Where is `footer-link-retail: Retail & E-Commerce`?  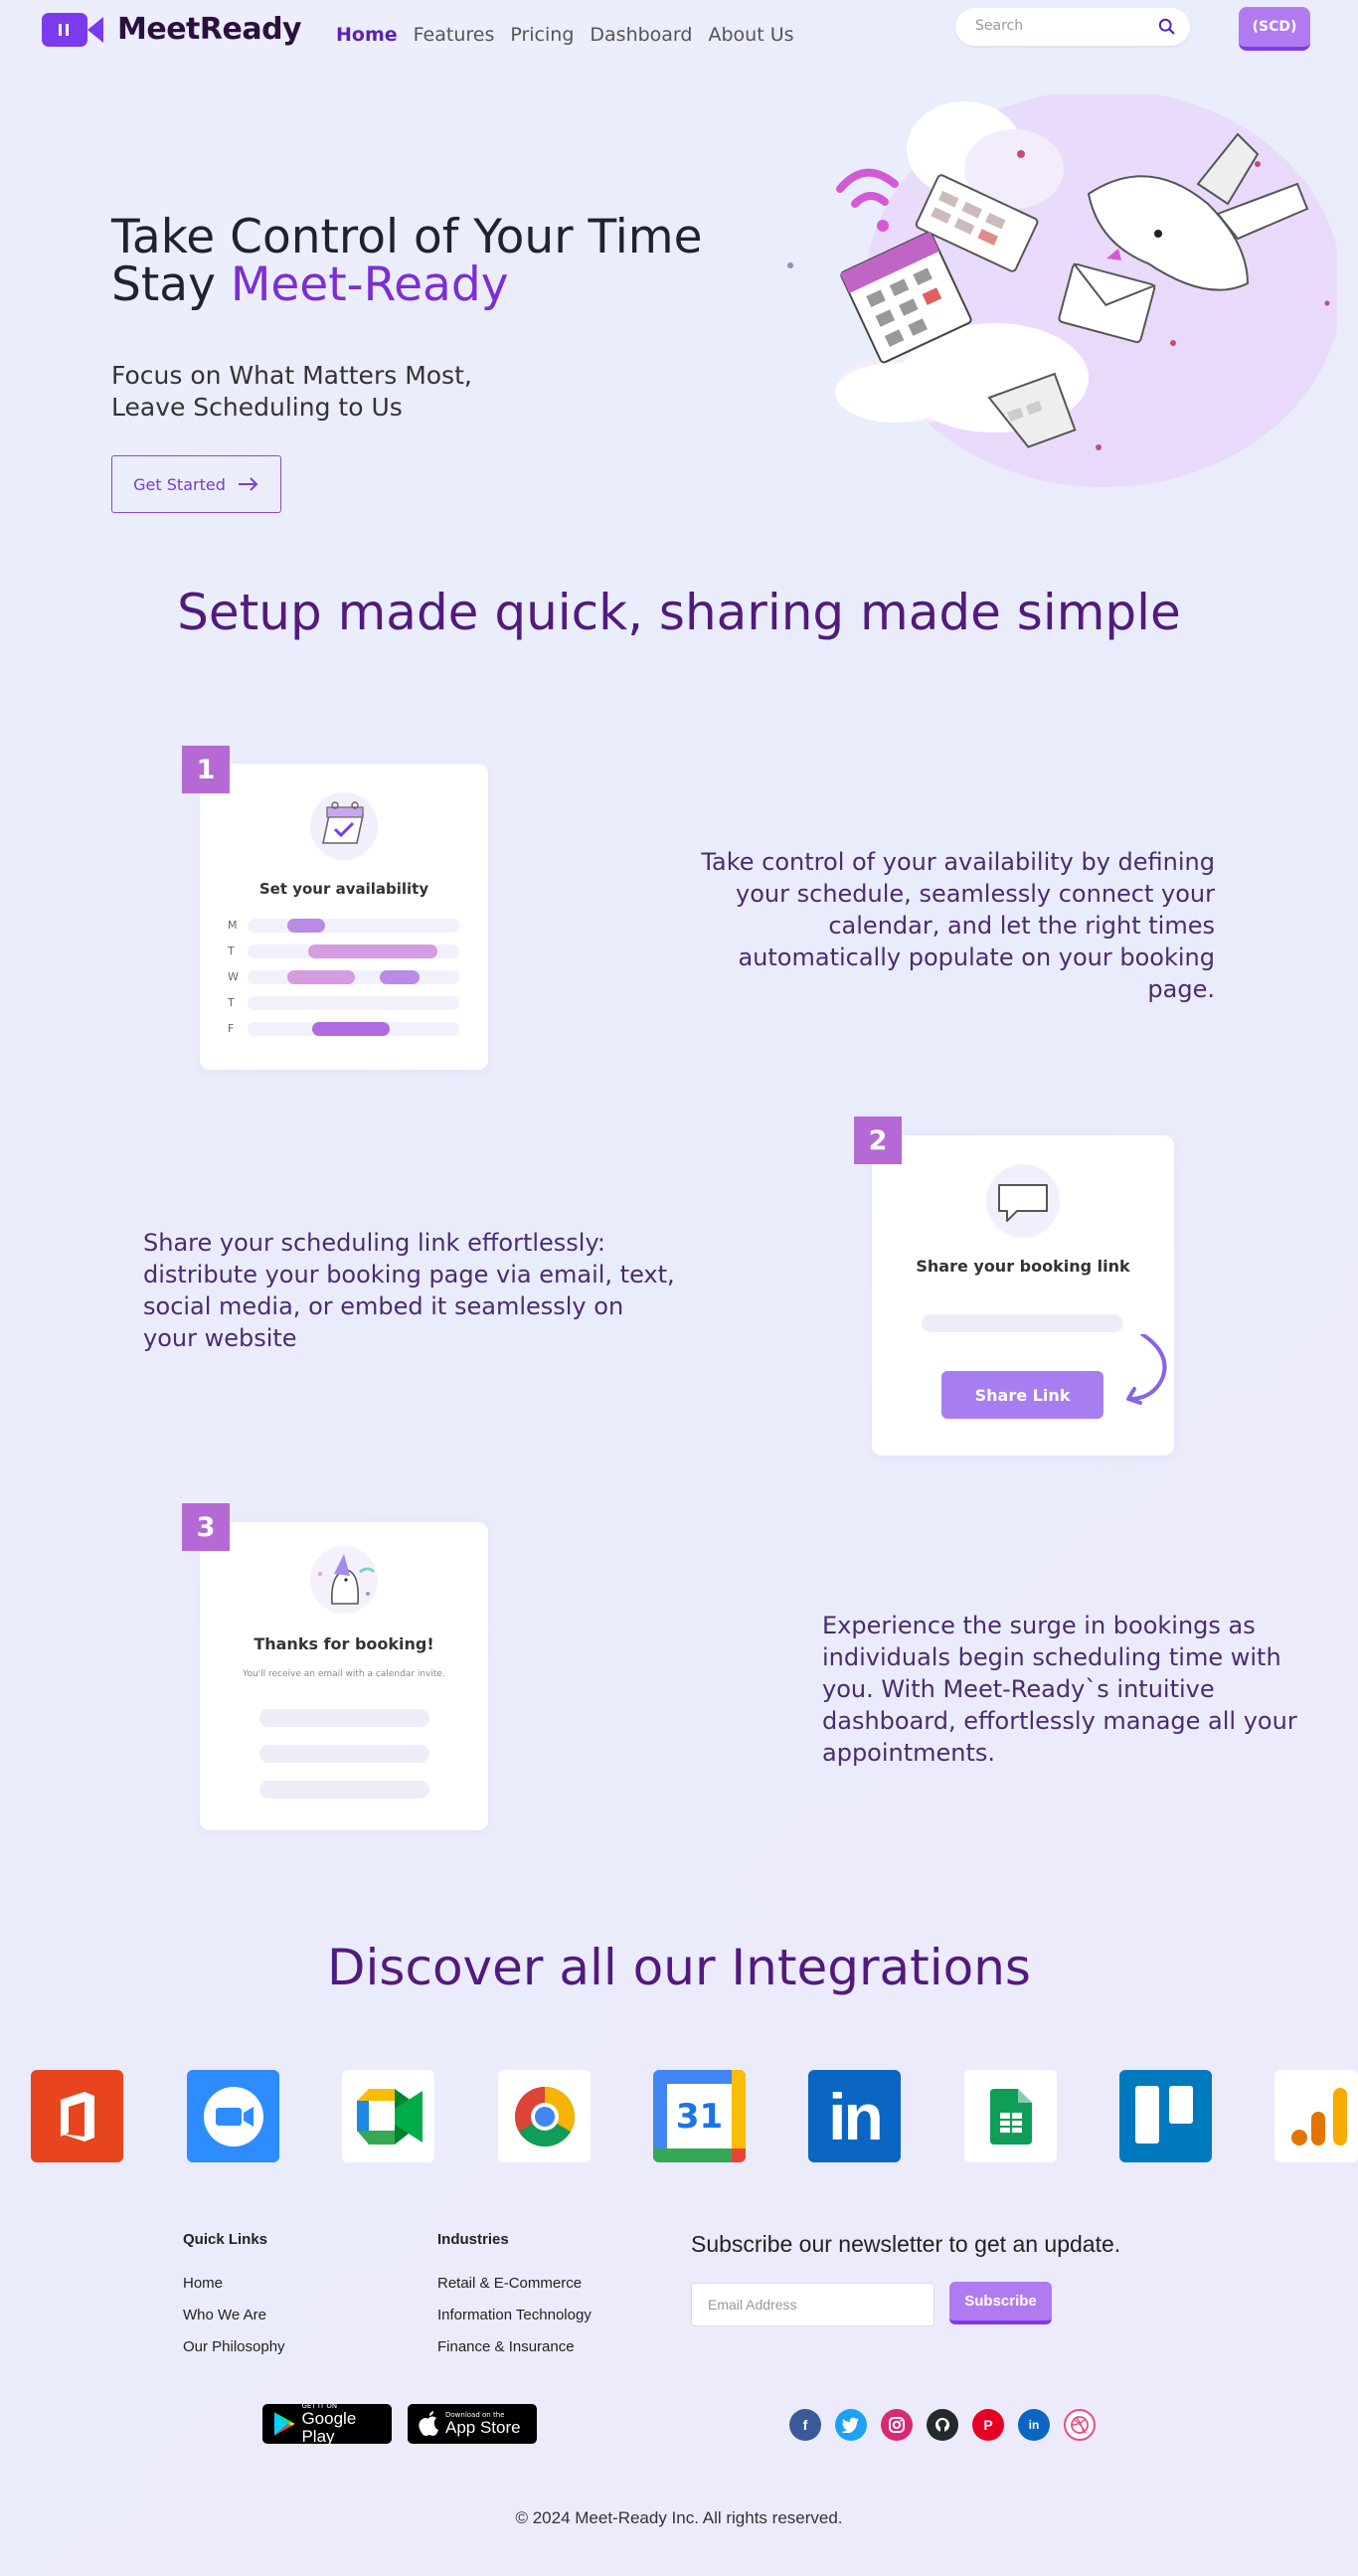
footer-link-retail: Retail & E-Commerce is located at coordinates (509, 2283).